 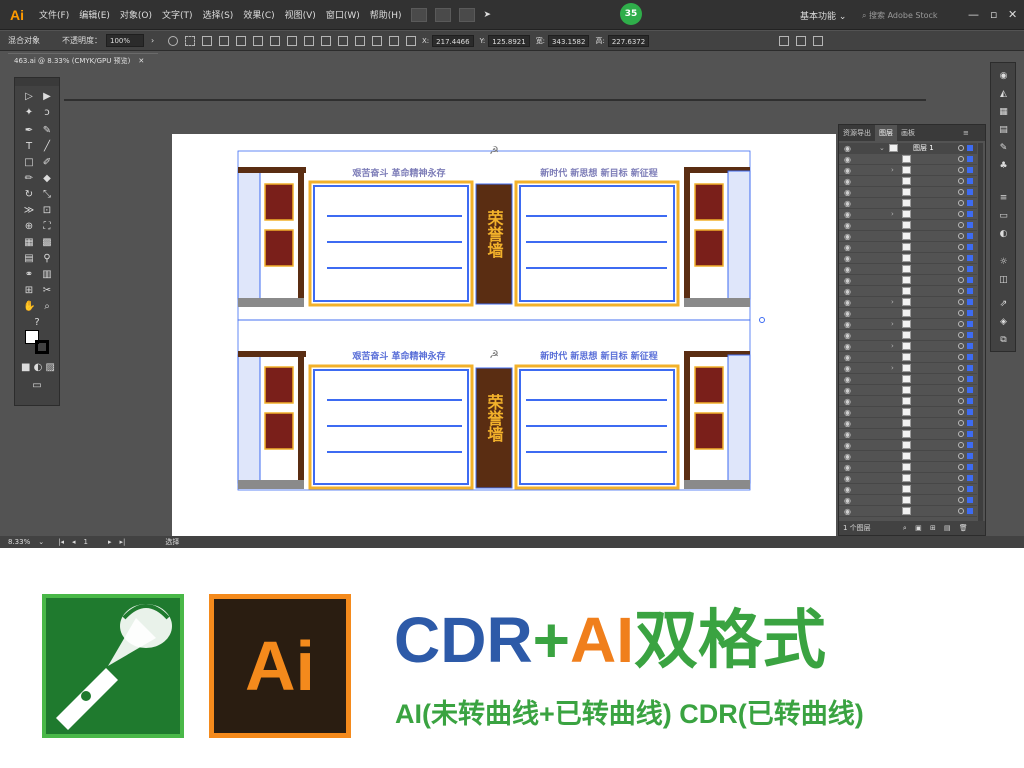 What do you see at coordinates (29, 211) in the screenshot?
I see `width-tool-icon: ≫` at bounding box center [29, 211].